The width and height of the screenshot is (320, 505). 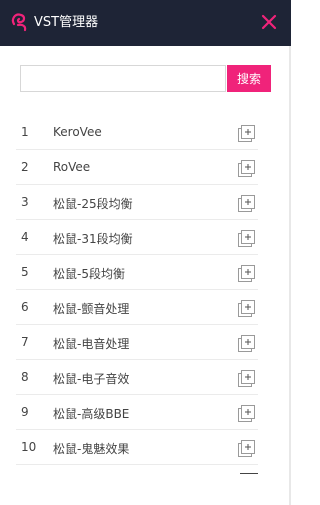 I want to click on search-button: 搜索, so click(x=249, y=78).